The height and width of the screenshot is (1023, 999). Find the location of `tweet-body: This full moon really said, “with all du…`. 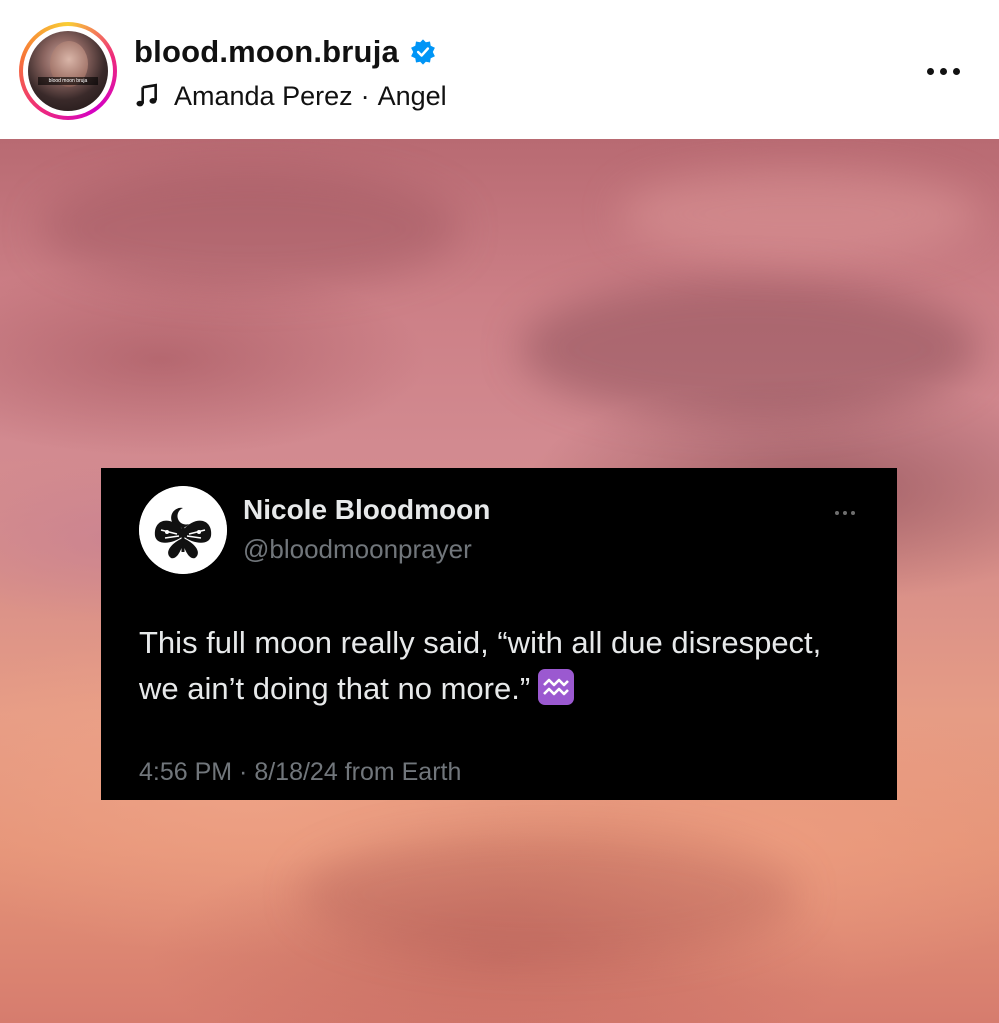

tweet-body: This full moon really said, “with all du… is located at coordinates (499, 666).